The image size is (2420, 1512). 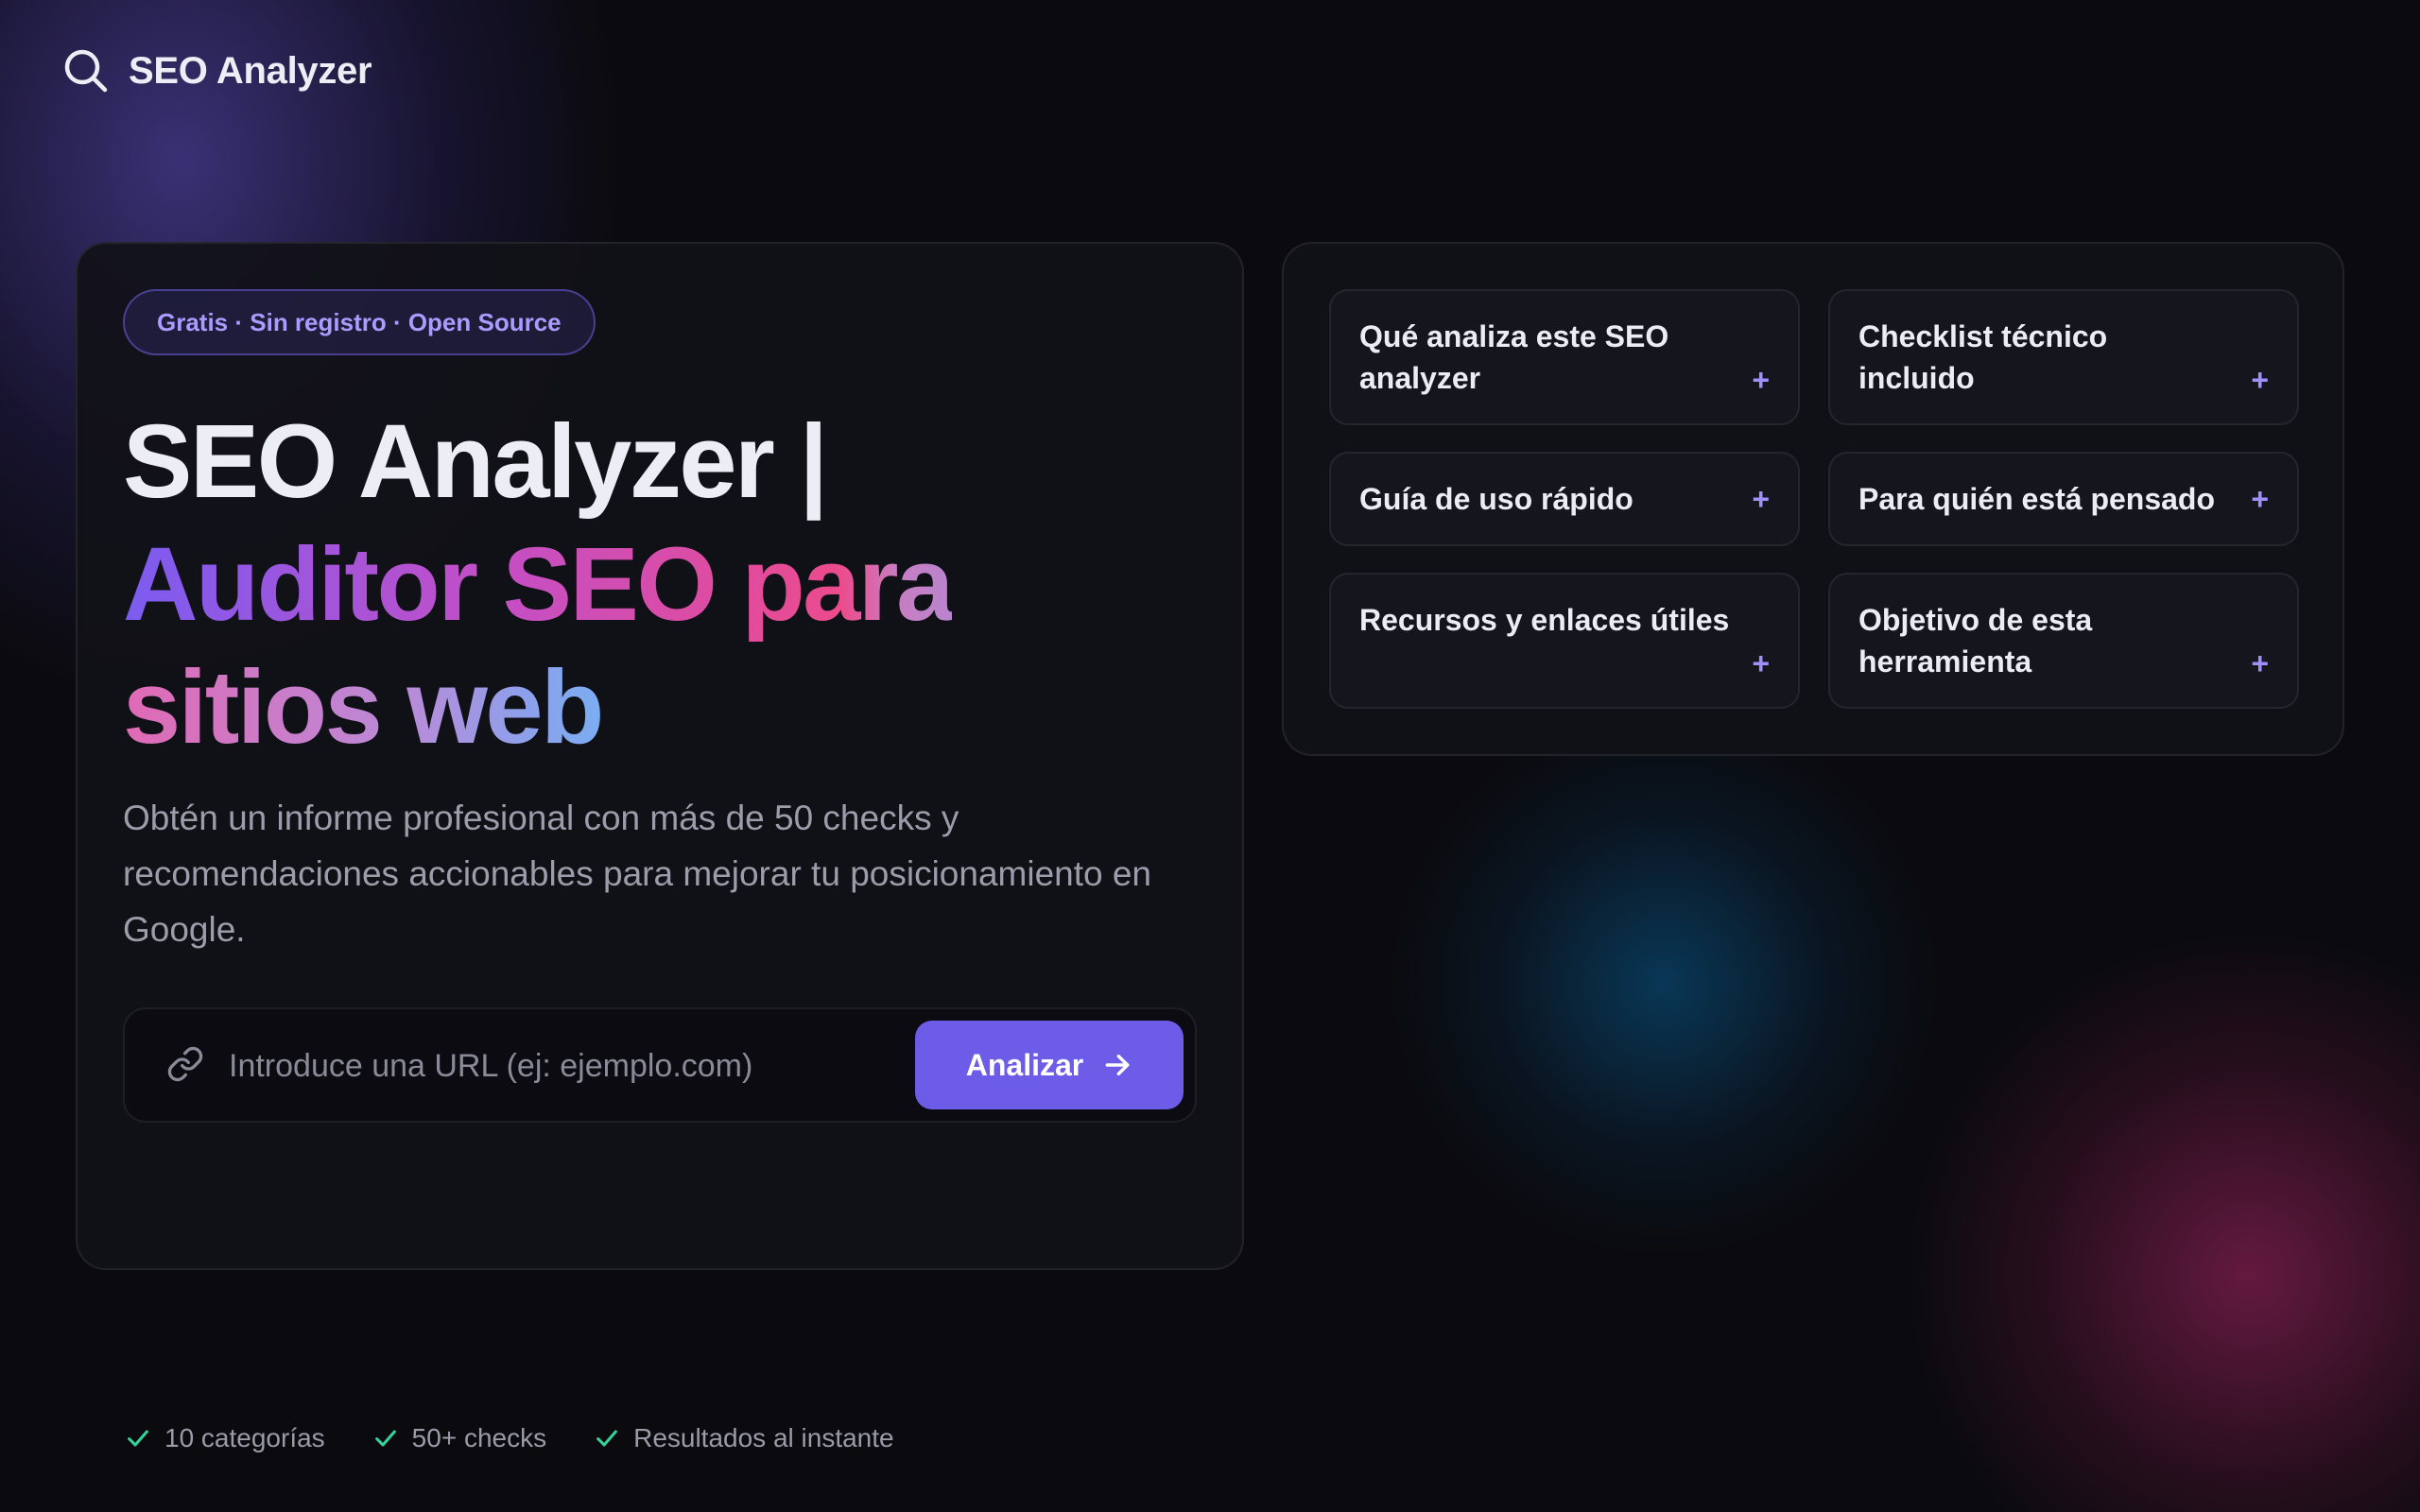 I want to click on faq-item-guia-de-uso: Guía de uso rápido +, so click(x=1565, y=499).